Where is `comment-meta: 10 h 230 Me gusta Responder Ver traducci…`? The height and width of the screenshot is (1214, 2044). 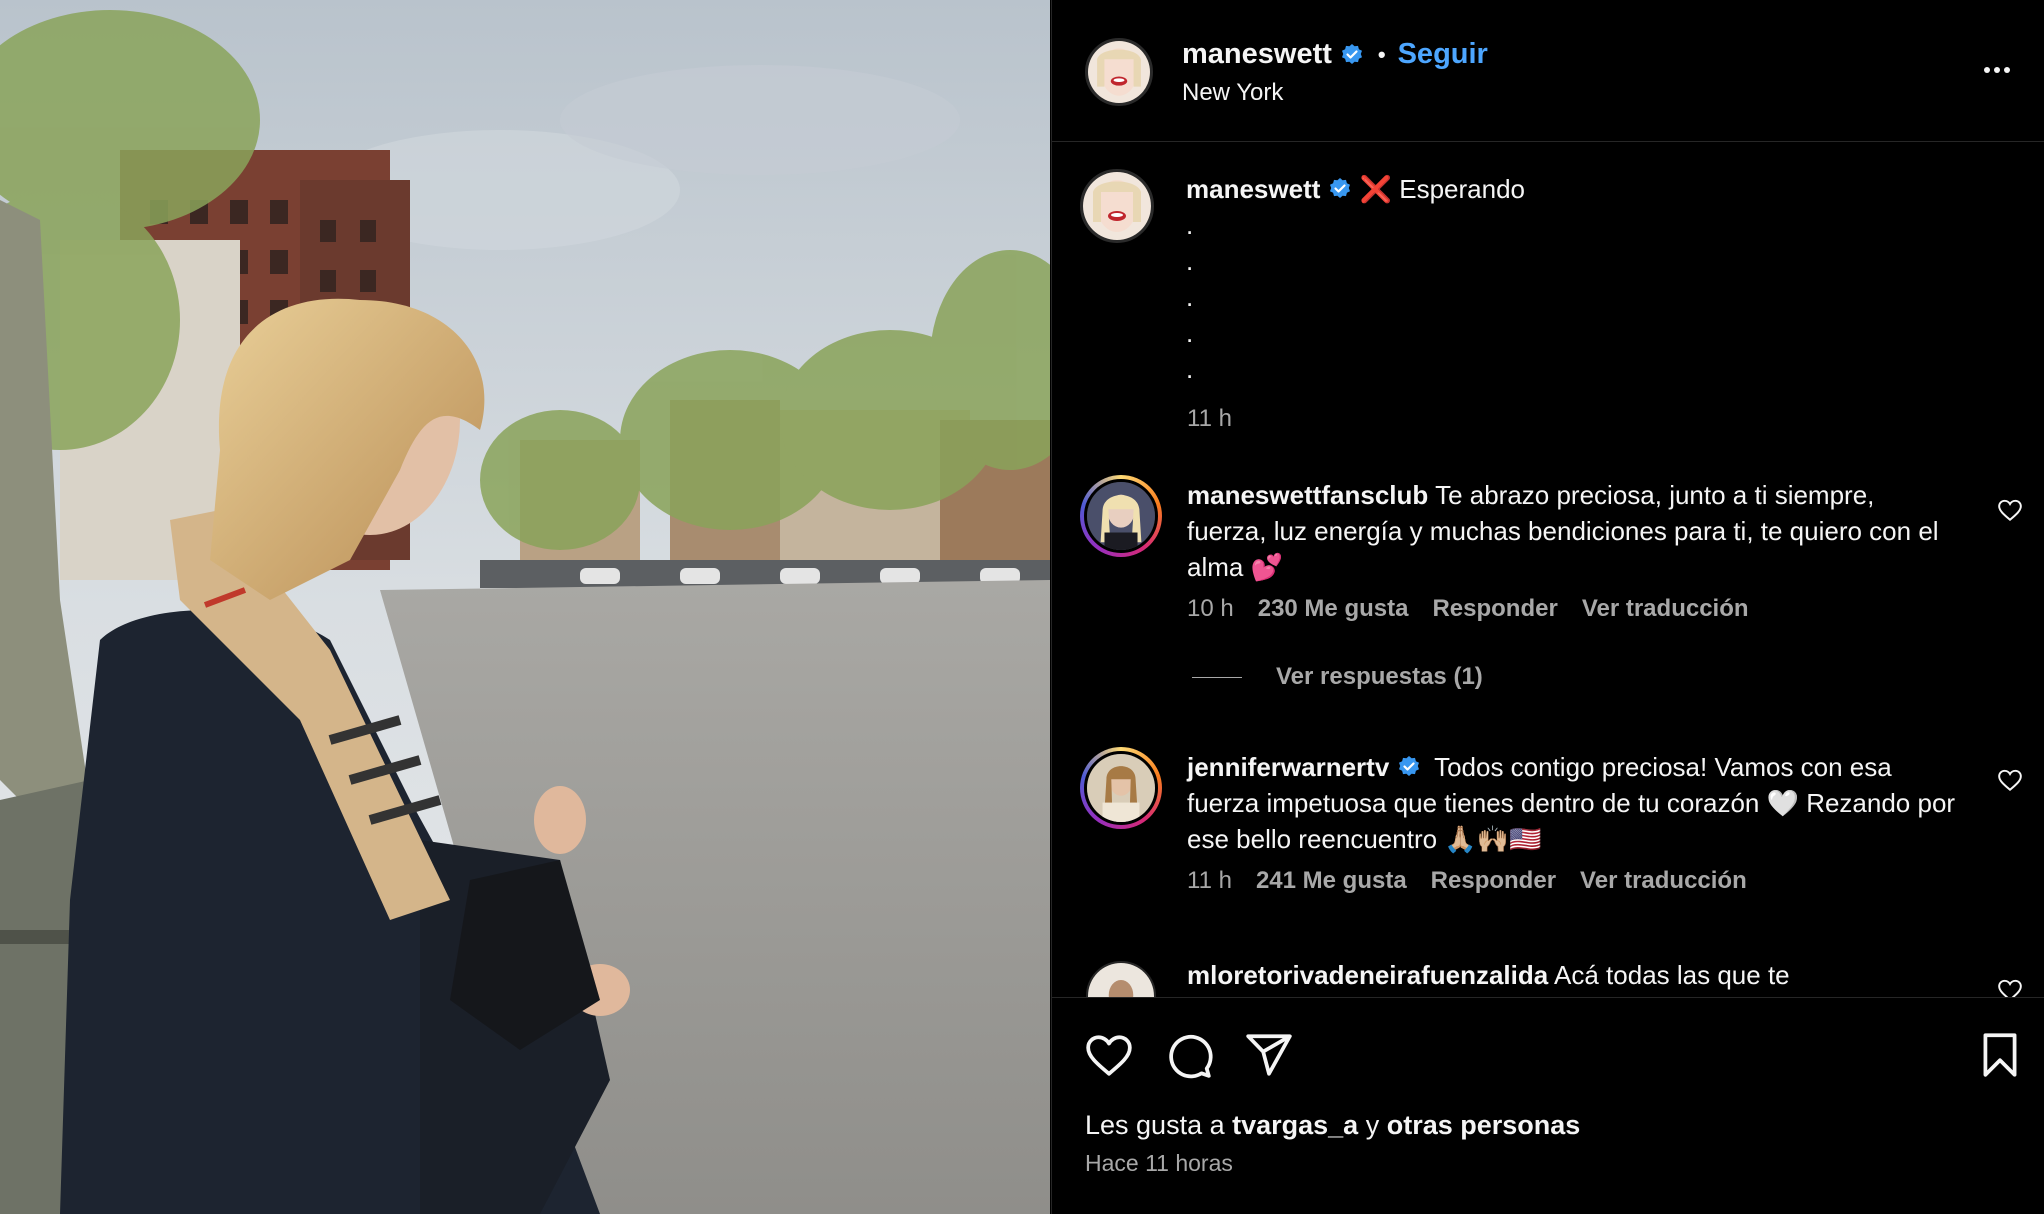
comment-meta: 10 h 230 Me gusta Responder Ver traducci… is located at coordinates (1480, 609).